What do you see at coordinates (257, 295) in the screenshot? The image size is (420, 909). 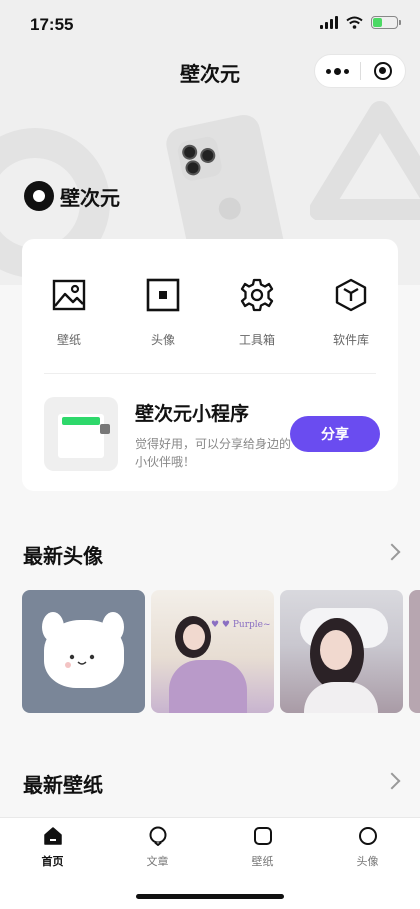 I see `gear-icon` at bounding box center [257, 295].